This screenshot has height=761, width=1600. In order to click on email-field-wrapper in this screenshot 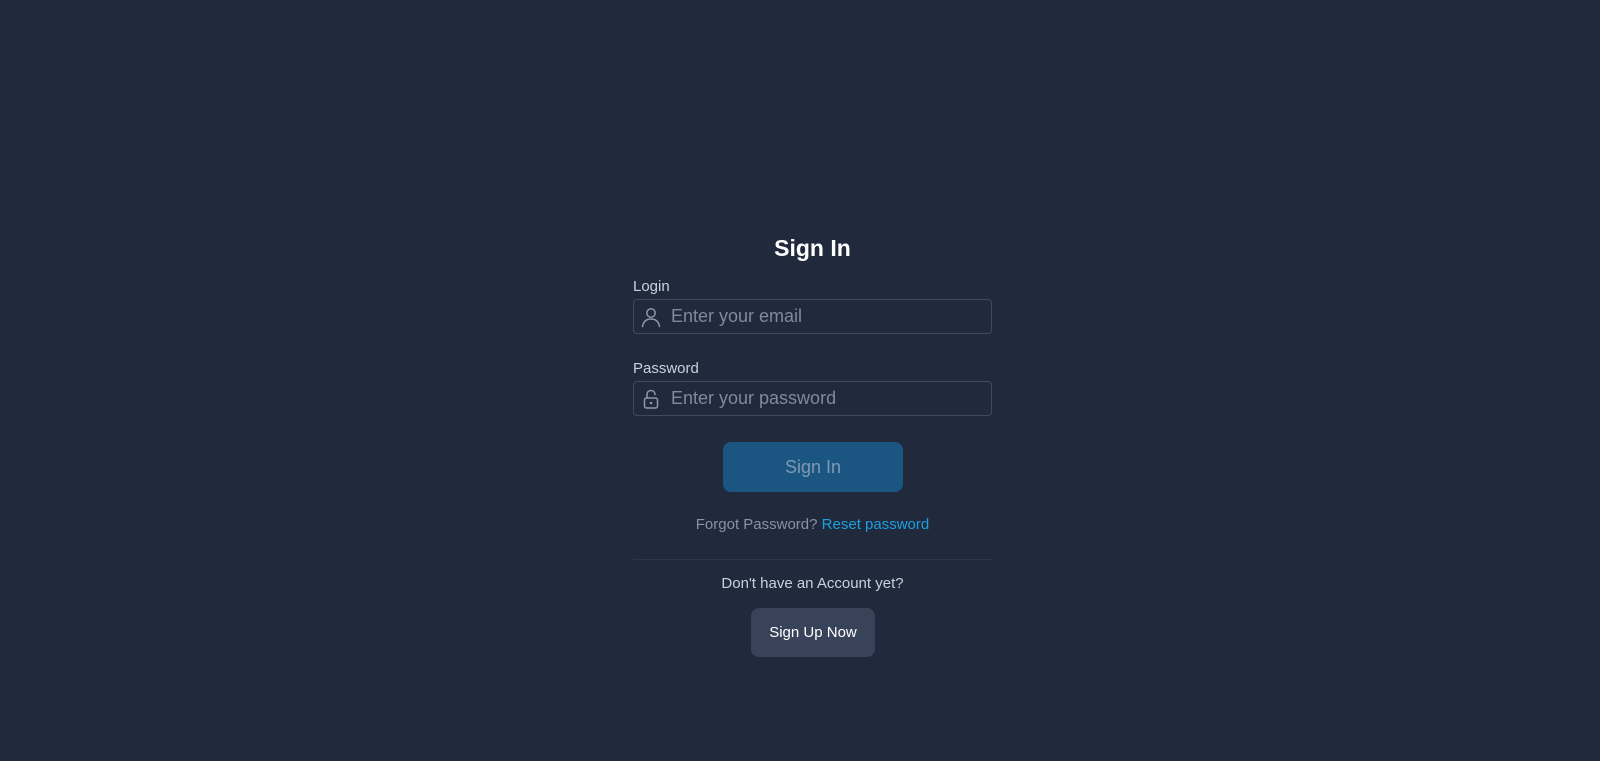, I will do `click(812, 316)`.